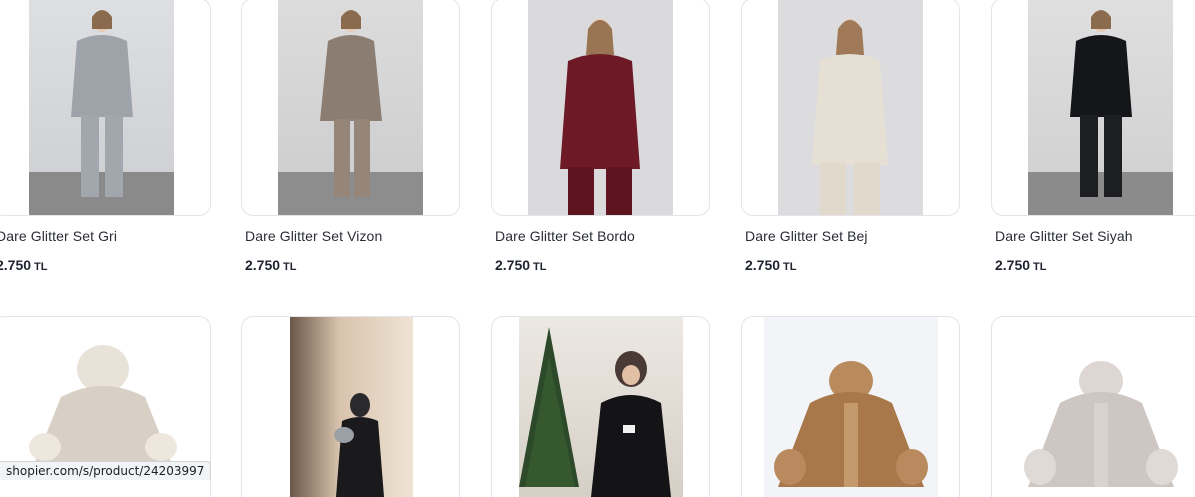  Describe the element at coordinates (1064, 236) in the screenshot. I see `product-name: Dare Glitter Set Siyah` at that location.